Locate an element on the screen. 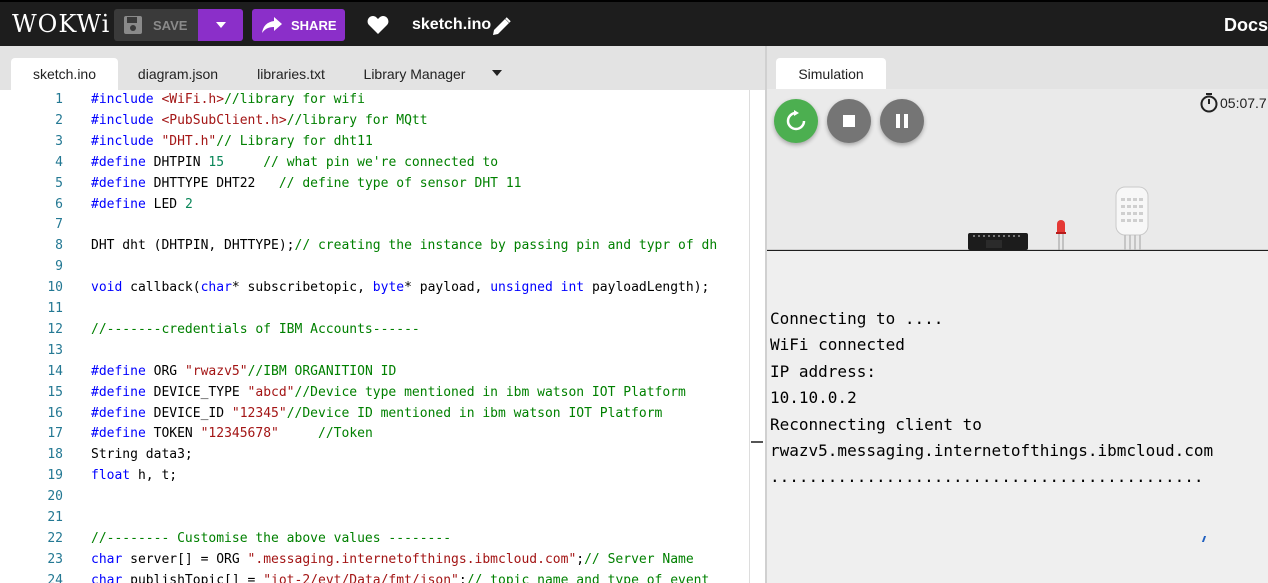 Image resolution: width=1268 pixels, height=583 pixels. restart-icon is located at coordinates (796, 120).